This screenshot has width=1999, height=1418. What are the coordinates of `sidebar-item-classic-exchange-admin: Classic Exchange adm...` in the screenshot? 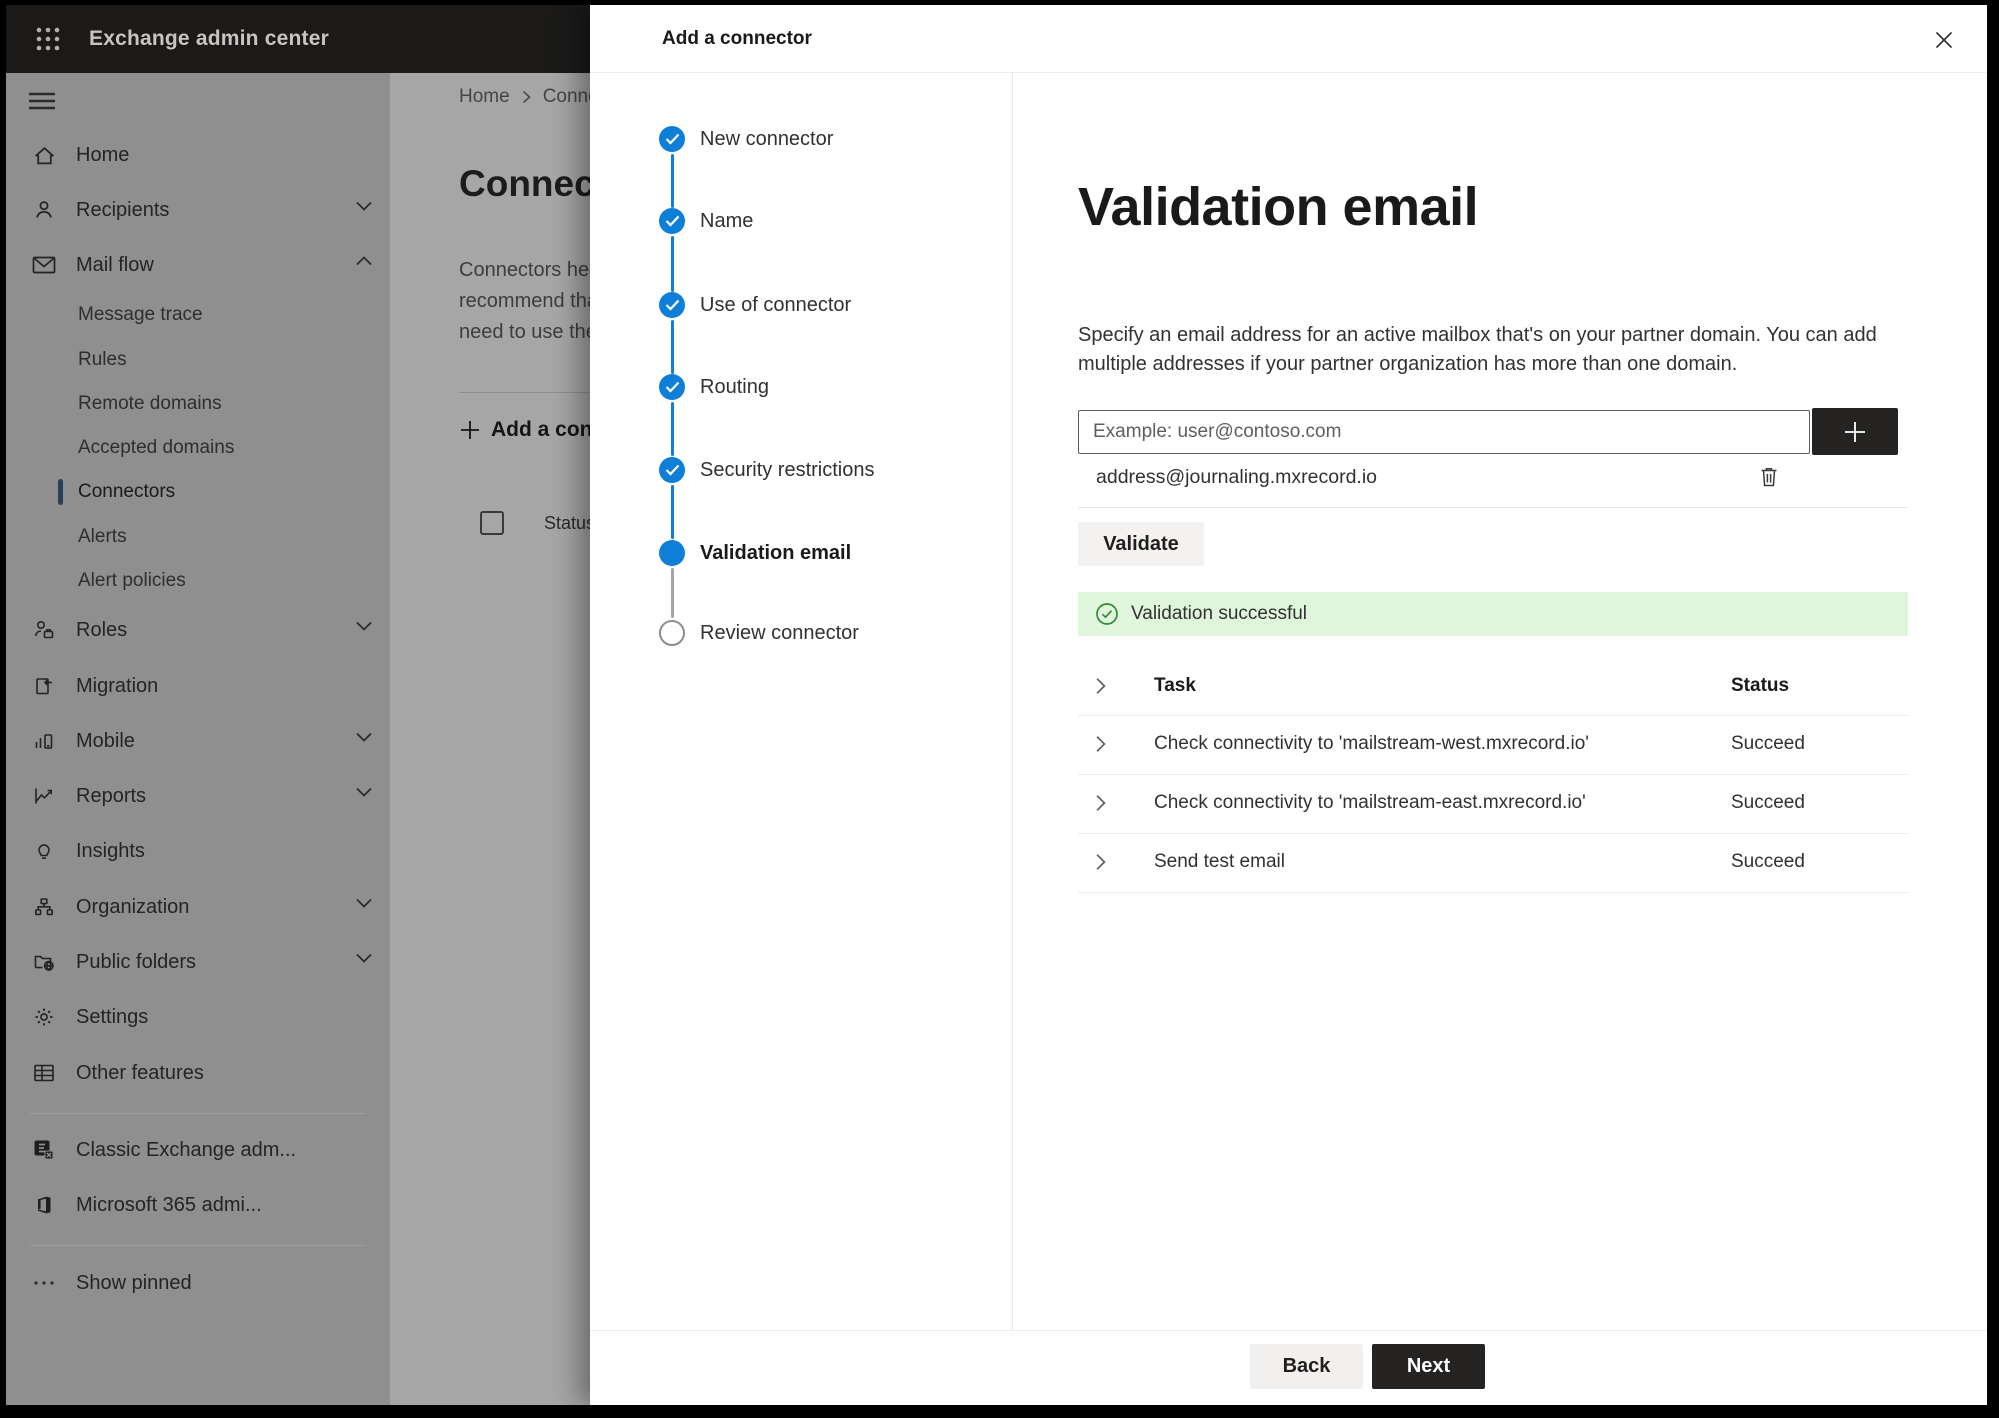 It's located at (198, 1150).